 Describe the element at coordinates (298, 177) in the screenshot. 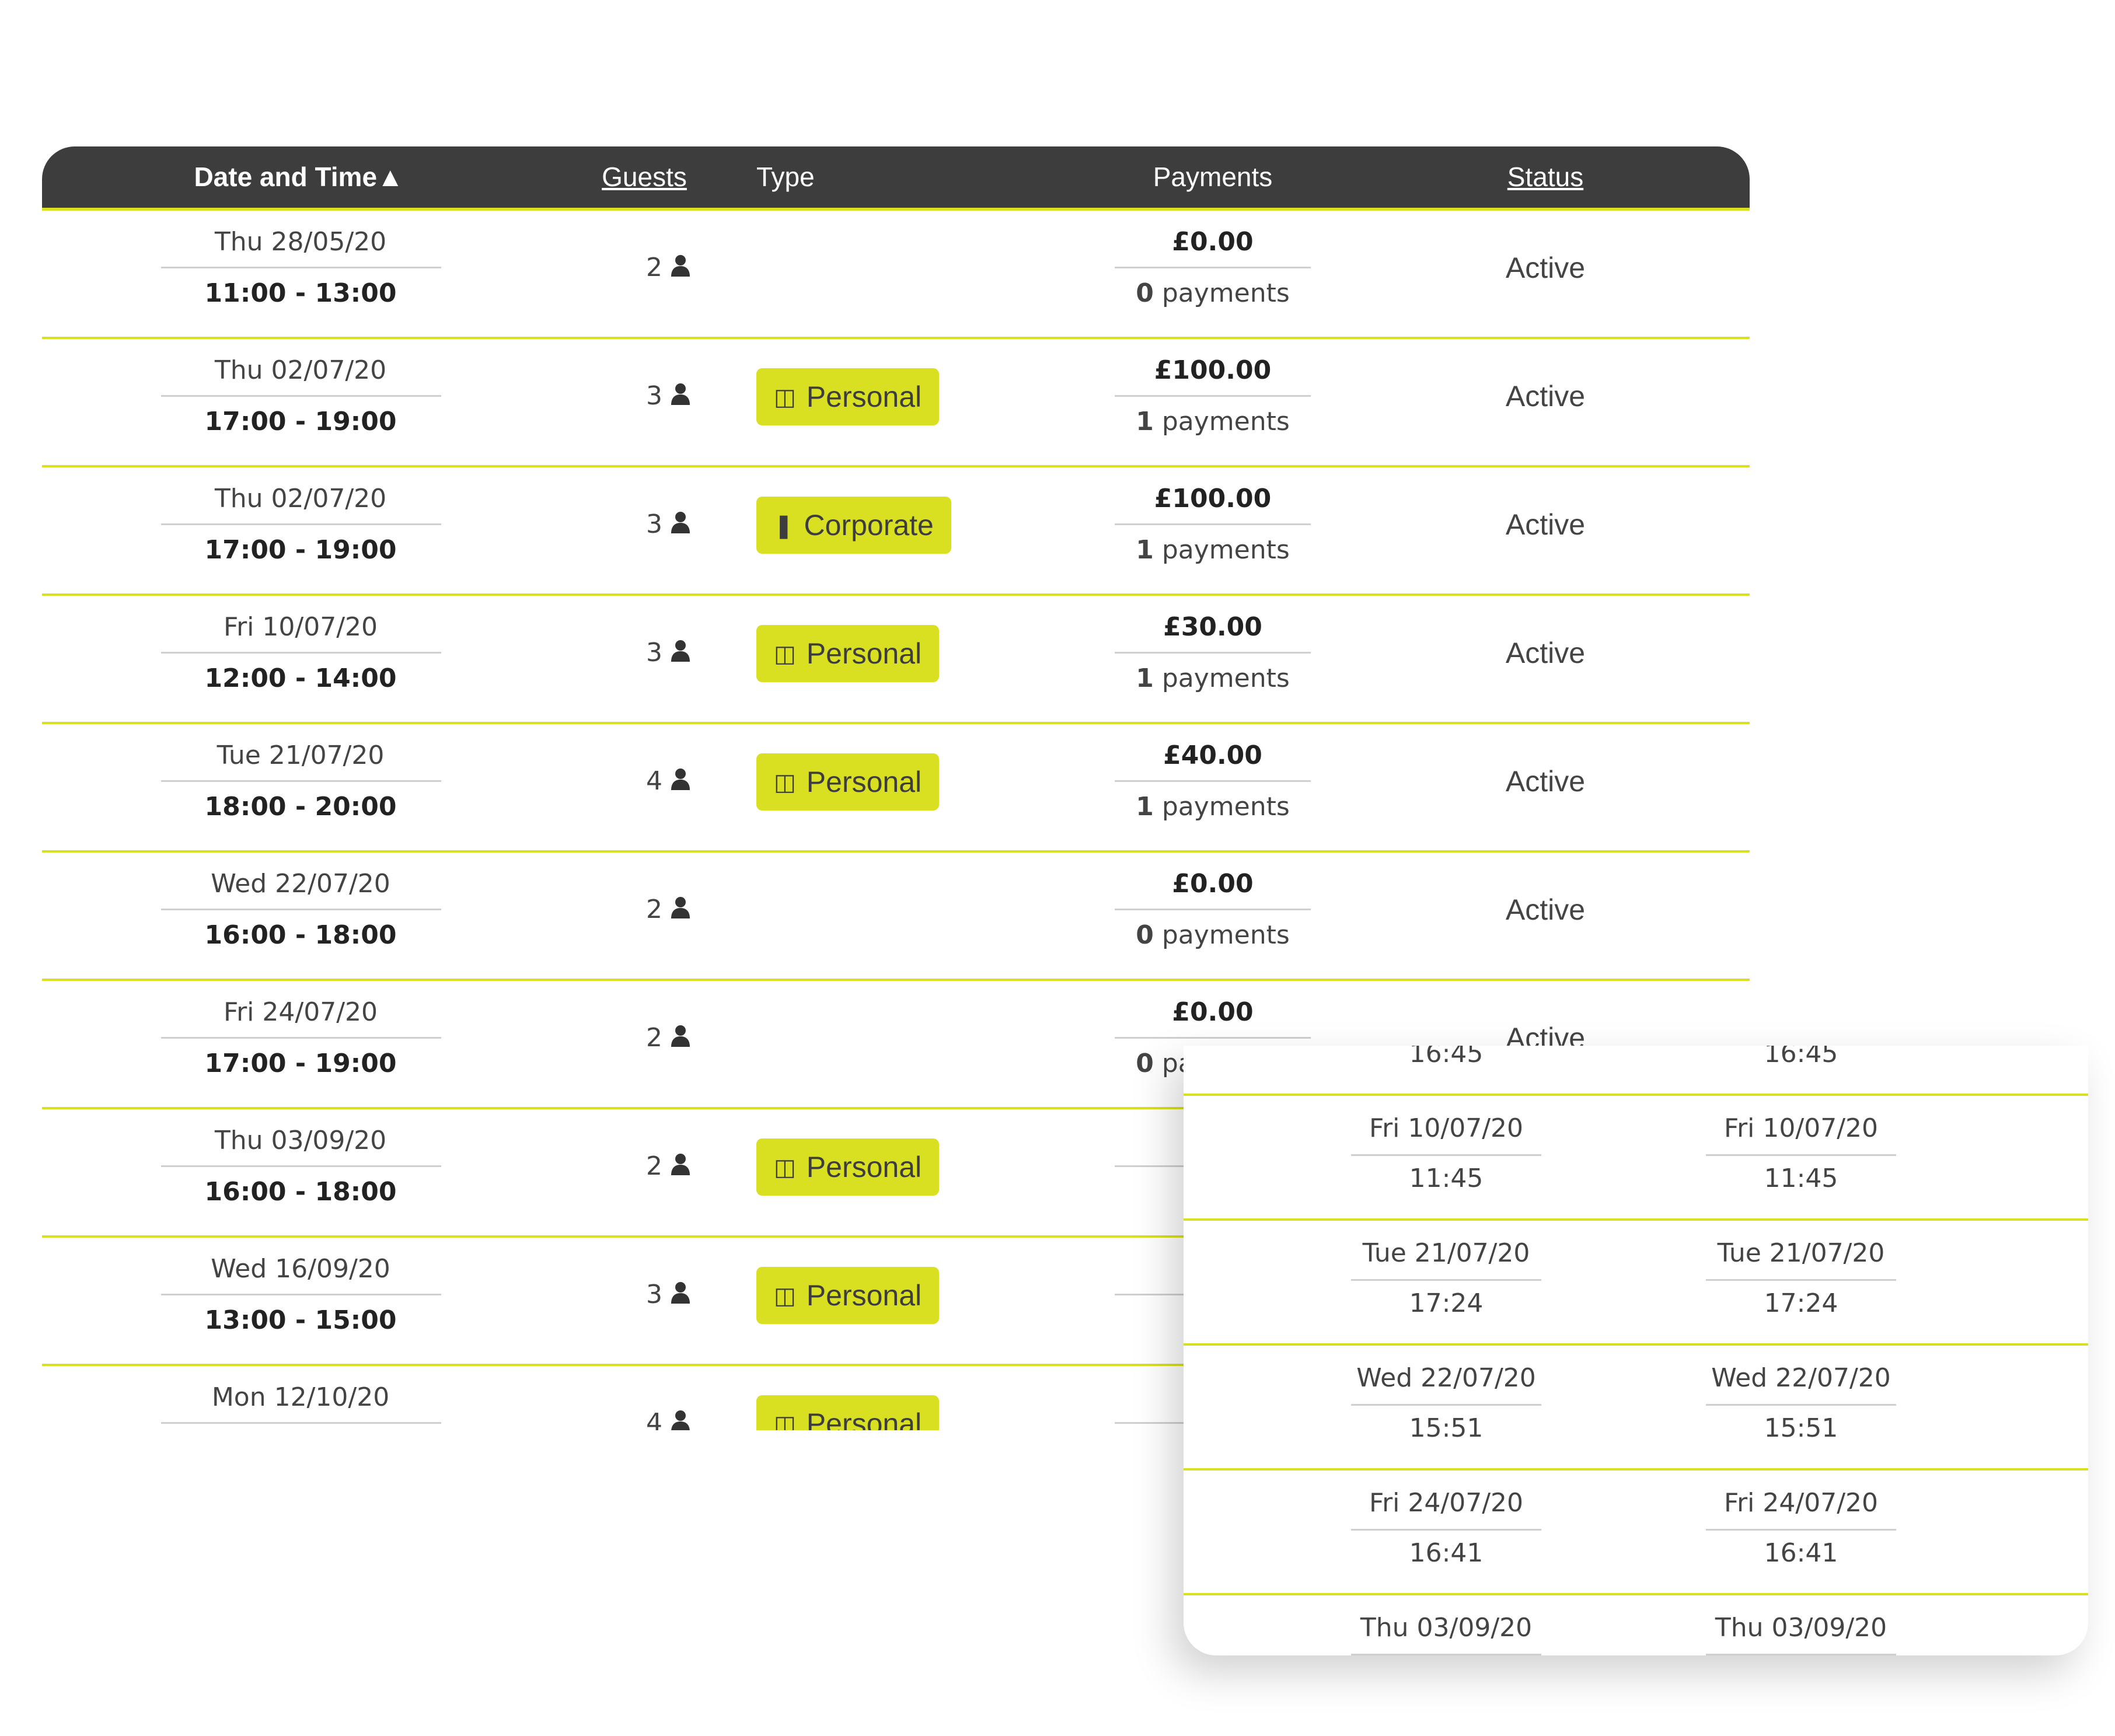

I see `date-time-column-header: Date and Time▲` at that location.